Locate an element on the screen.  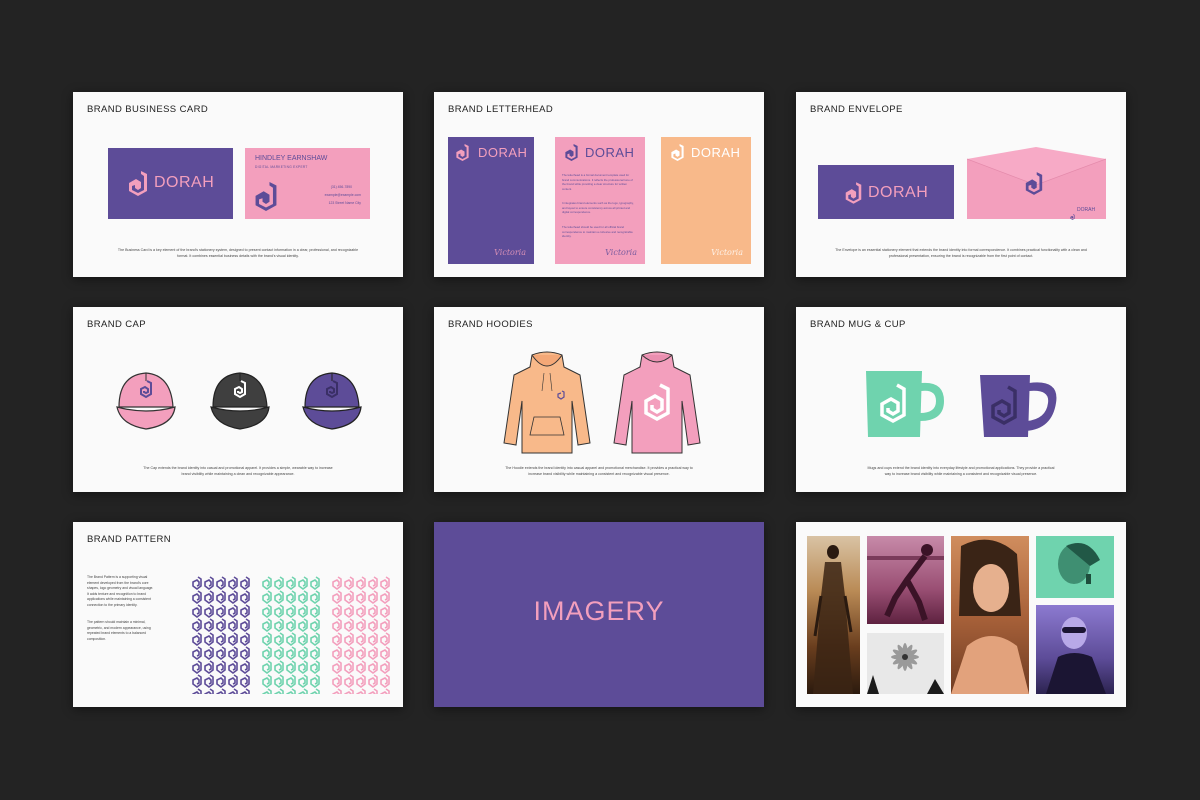
person-name: HINDLEY EARNSHAW is located at coordinates (291, 158).